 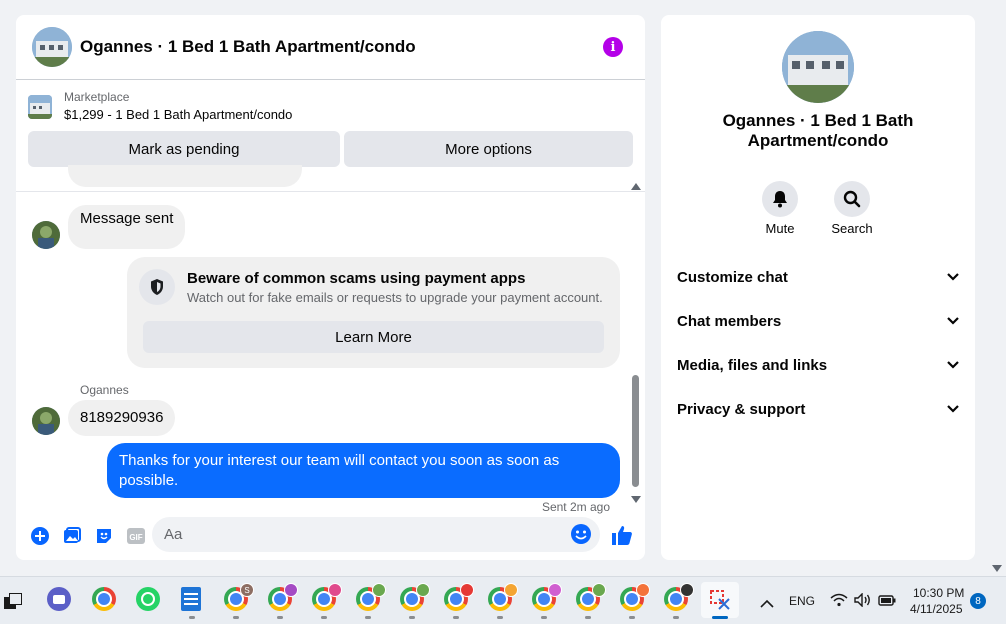 What do you see at coordinates (376, 534) in the screenshot?
I see `message-input: Aa` at bounding box center [376, 534].